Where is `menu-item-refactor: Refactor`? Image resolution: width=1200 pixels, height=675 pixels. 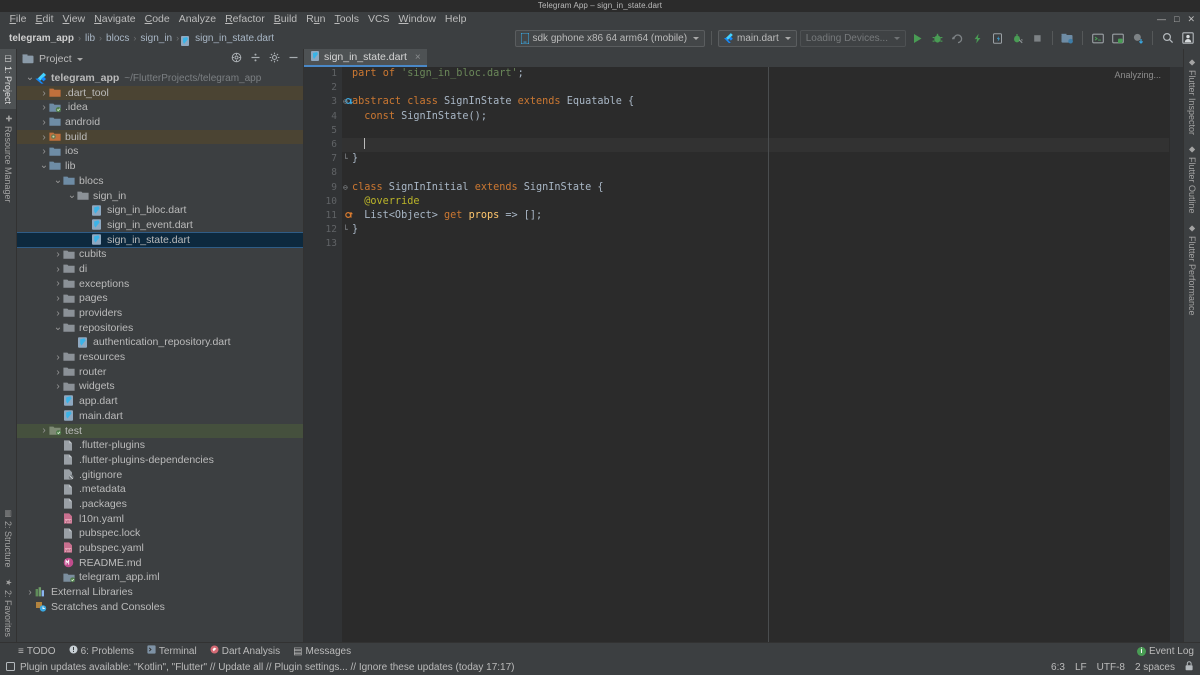 menu-item-refactor: Refactor is located at coordinates (245, 19).